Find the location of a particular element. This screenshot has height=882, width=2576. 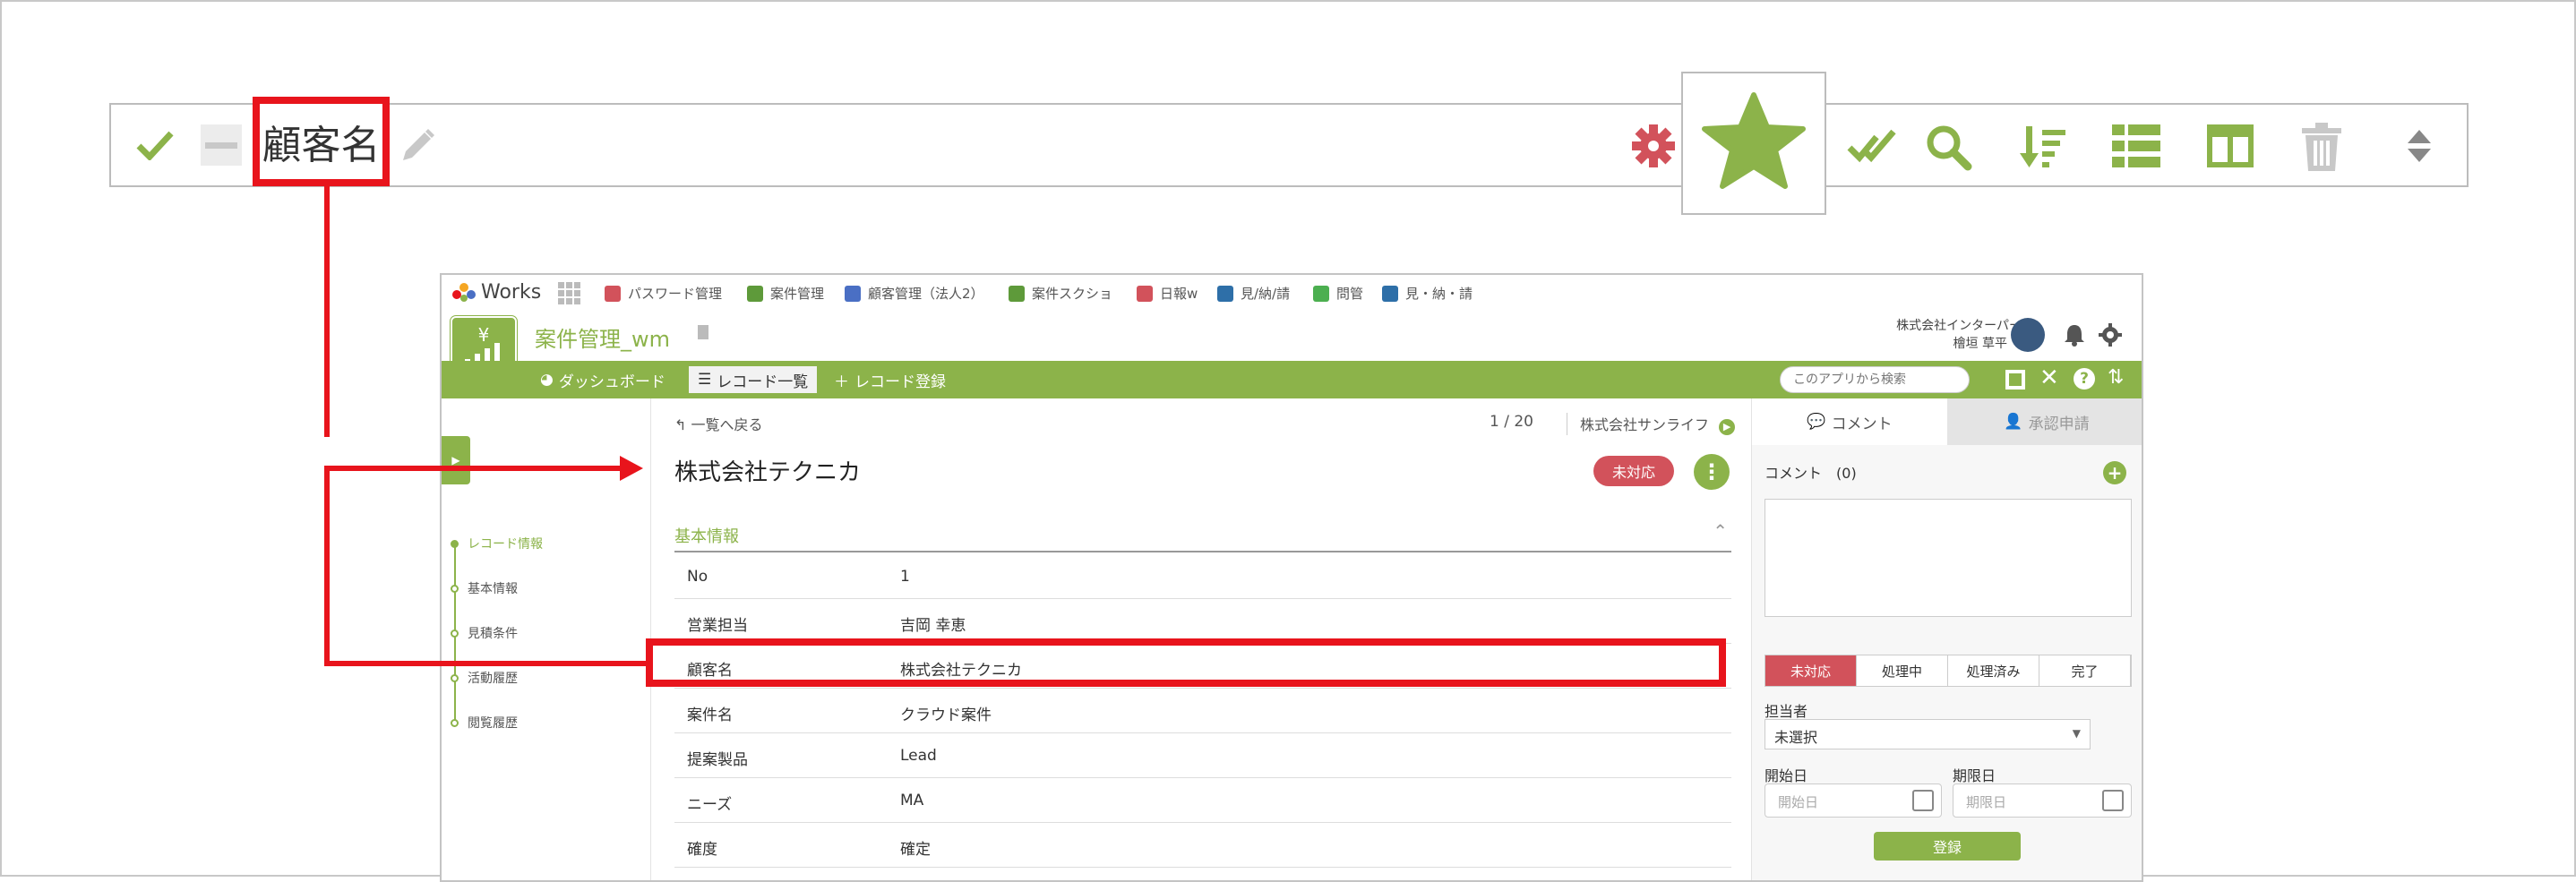

app-tab: 日報w is located at coordinates (1167, 294).